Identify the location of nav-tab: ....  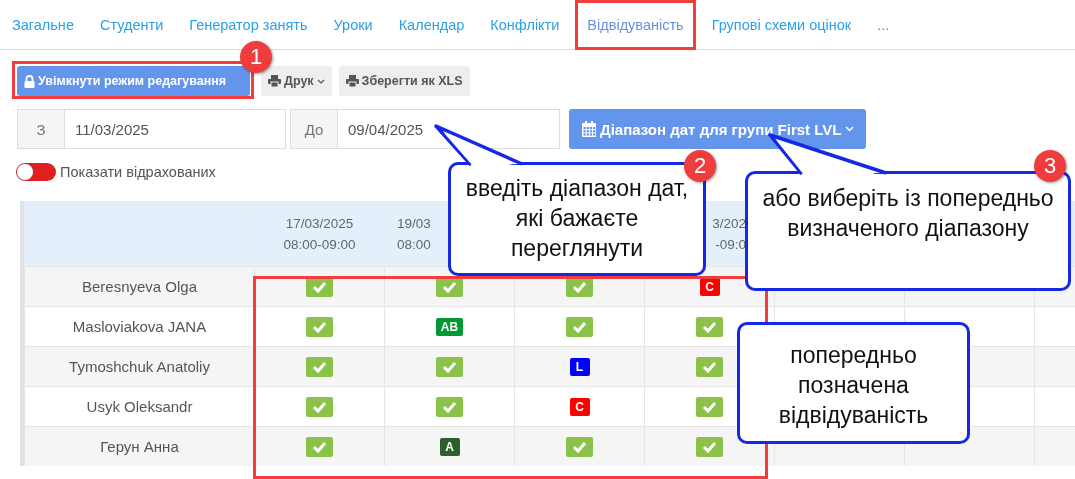
(883, 24).